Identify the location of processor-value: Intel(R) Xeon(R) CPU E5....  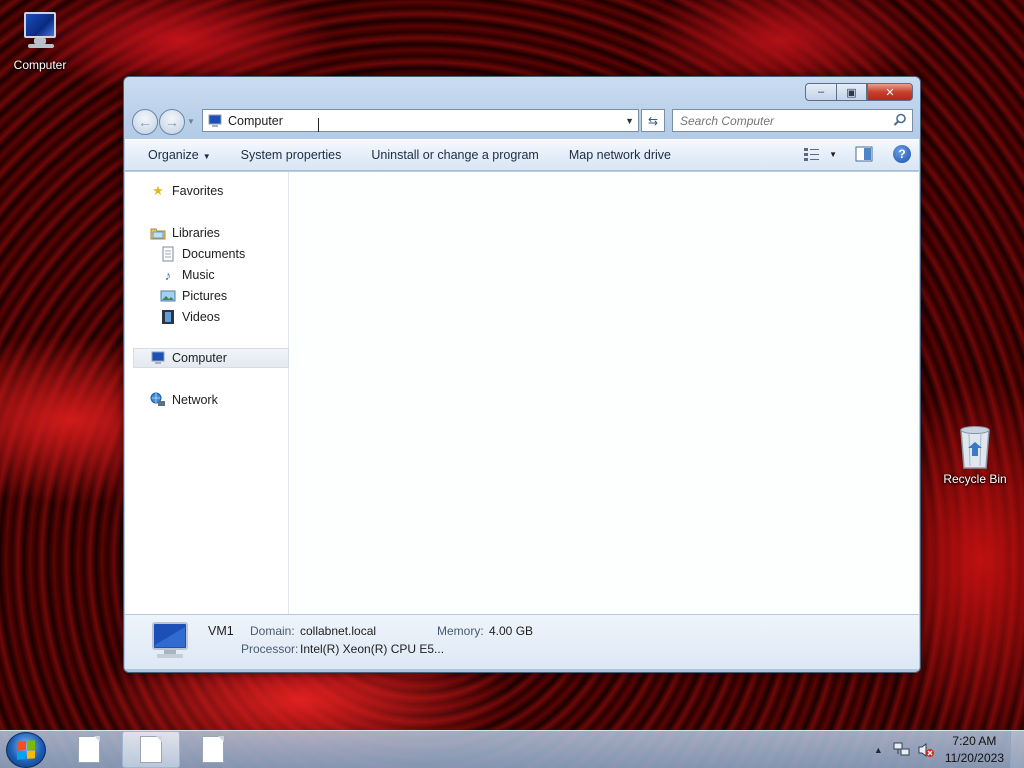
(372, 649).